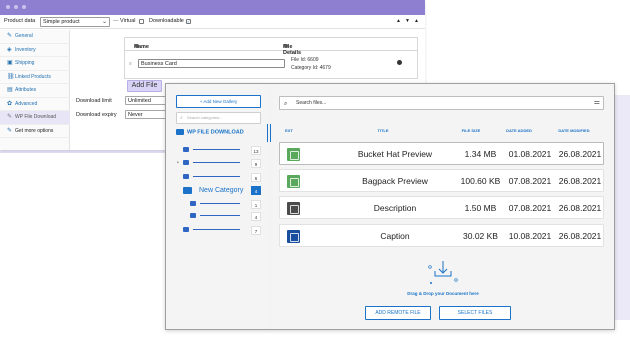 The image size is (630, 345). Describe the element at coordinates (407, 21) in the screenshot. I see `move-down-icon: ▼` at that location.